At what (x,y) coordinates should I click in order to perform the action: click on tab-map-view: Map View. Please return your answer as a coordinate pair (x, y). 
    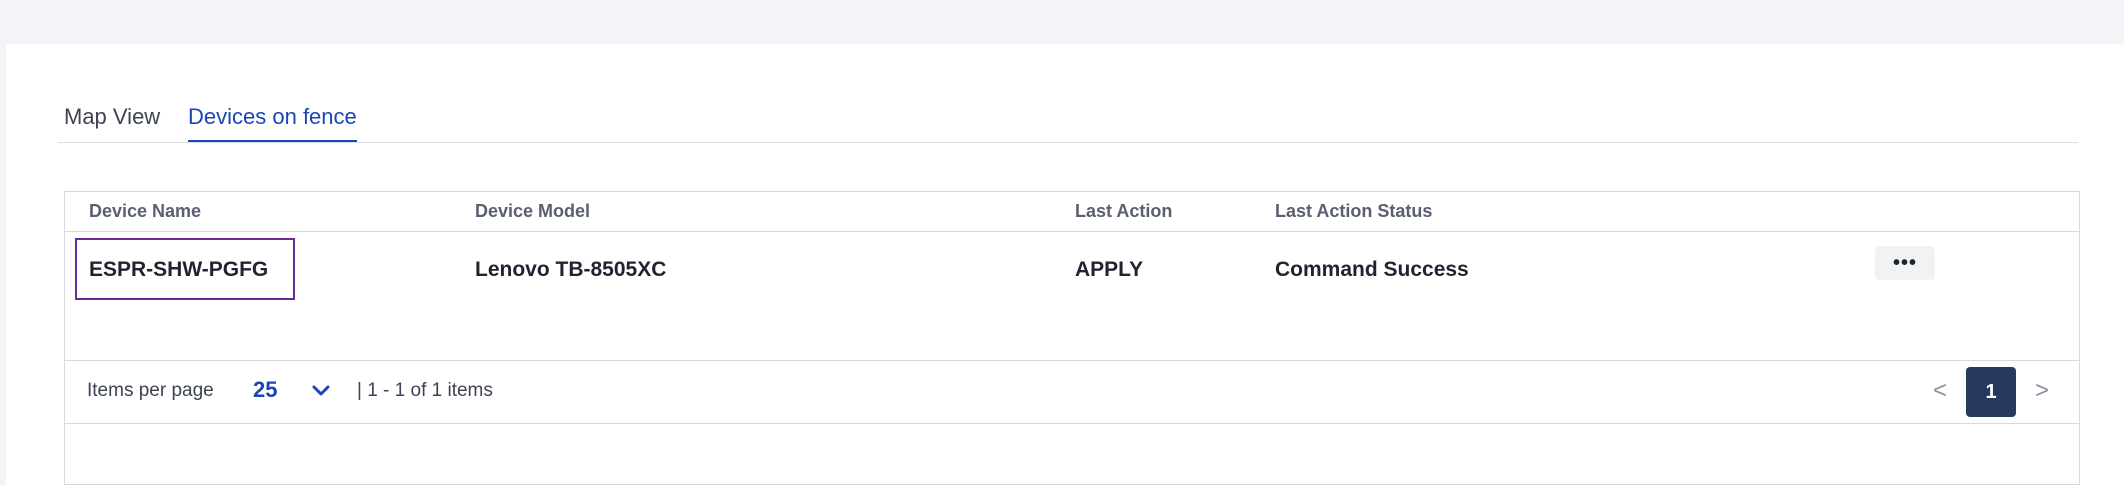
    Looking at the image, I should click on (112, 122).